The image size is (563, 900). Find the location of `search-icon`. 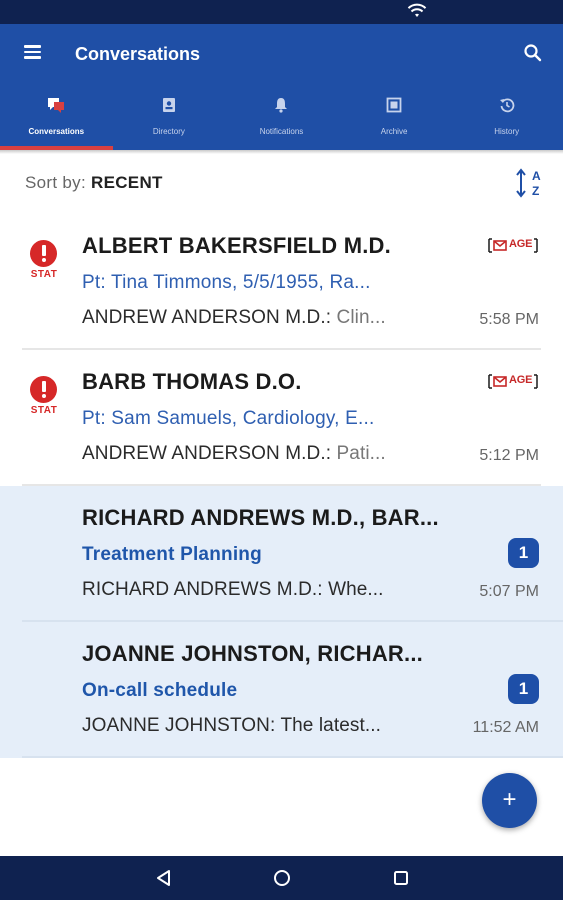

search-icon is located at coordinates (533, 53).